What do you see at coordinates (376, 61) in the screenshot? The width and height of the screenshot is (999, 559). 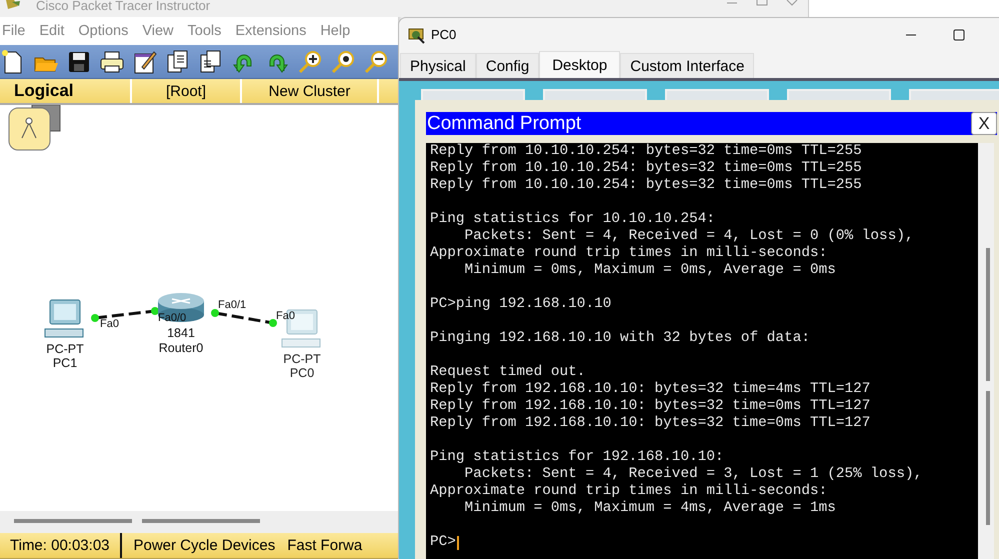 I see `zoom-out-icon` at bounding box center [376, 61].